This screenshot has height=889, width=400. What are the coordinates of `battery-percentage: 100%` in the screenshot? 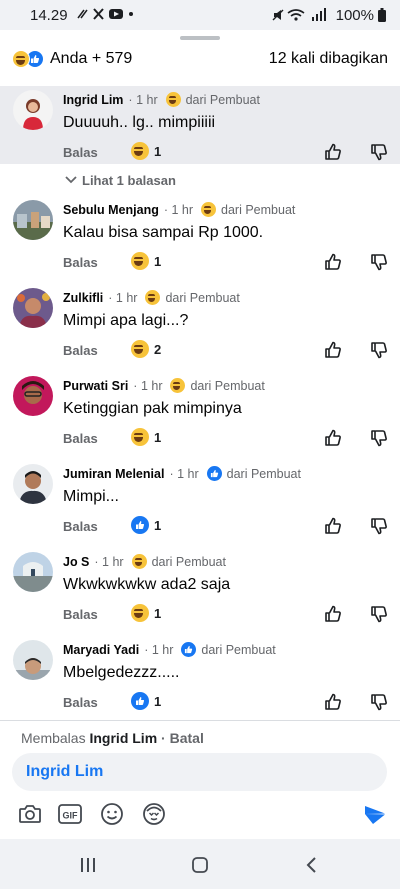 It's located at (354, 15).